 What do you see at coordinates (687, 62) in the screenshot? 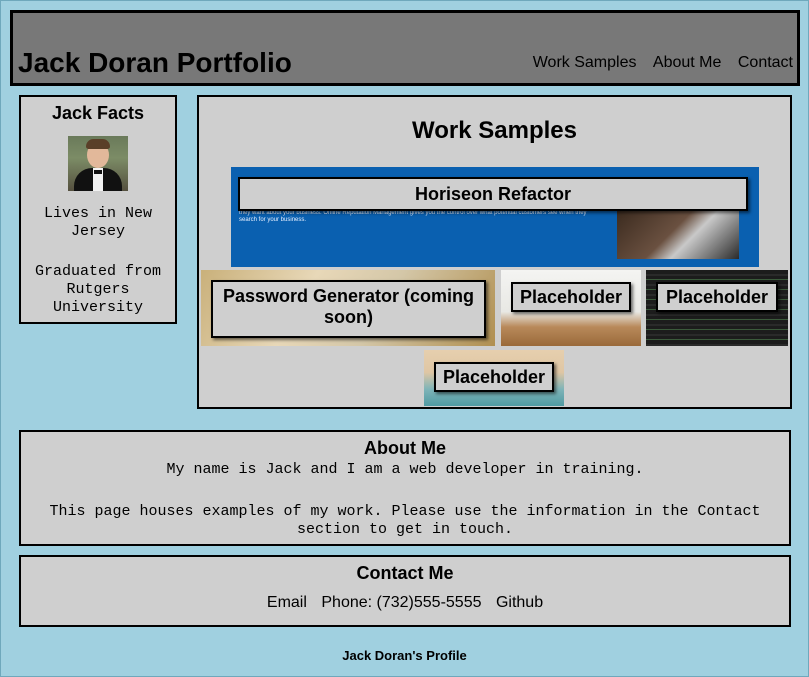
I see `nav-about-me: About Me` at bounding box center [687, 62].